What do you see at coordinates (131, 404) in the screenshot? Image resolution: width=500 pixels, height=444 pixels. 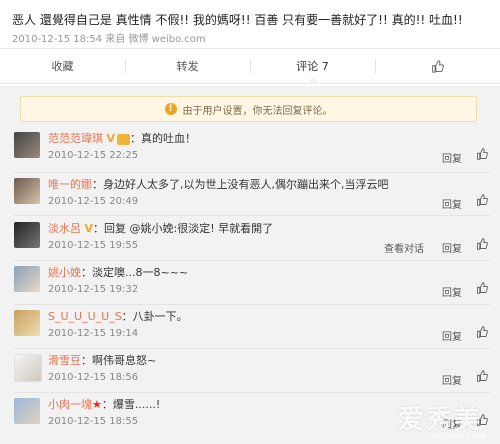 I see `comment-body: ：爆雪......!` at bounding box center [131, 404].